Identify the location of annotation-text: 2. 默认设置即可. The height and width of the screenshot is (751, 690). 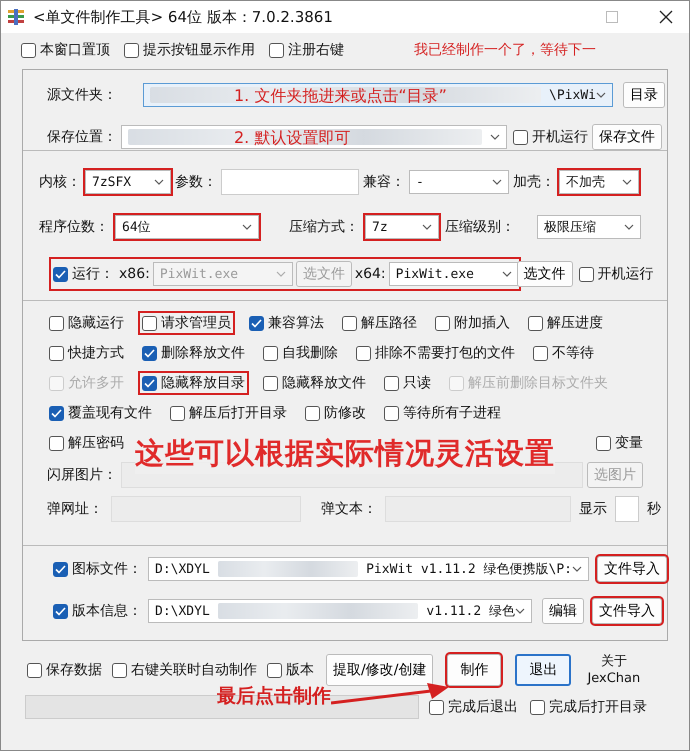
(292, 138).